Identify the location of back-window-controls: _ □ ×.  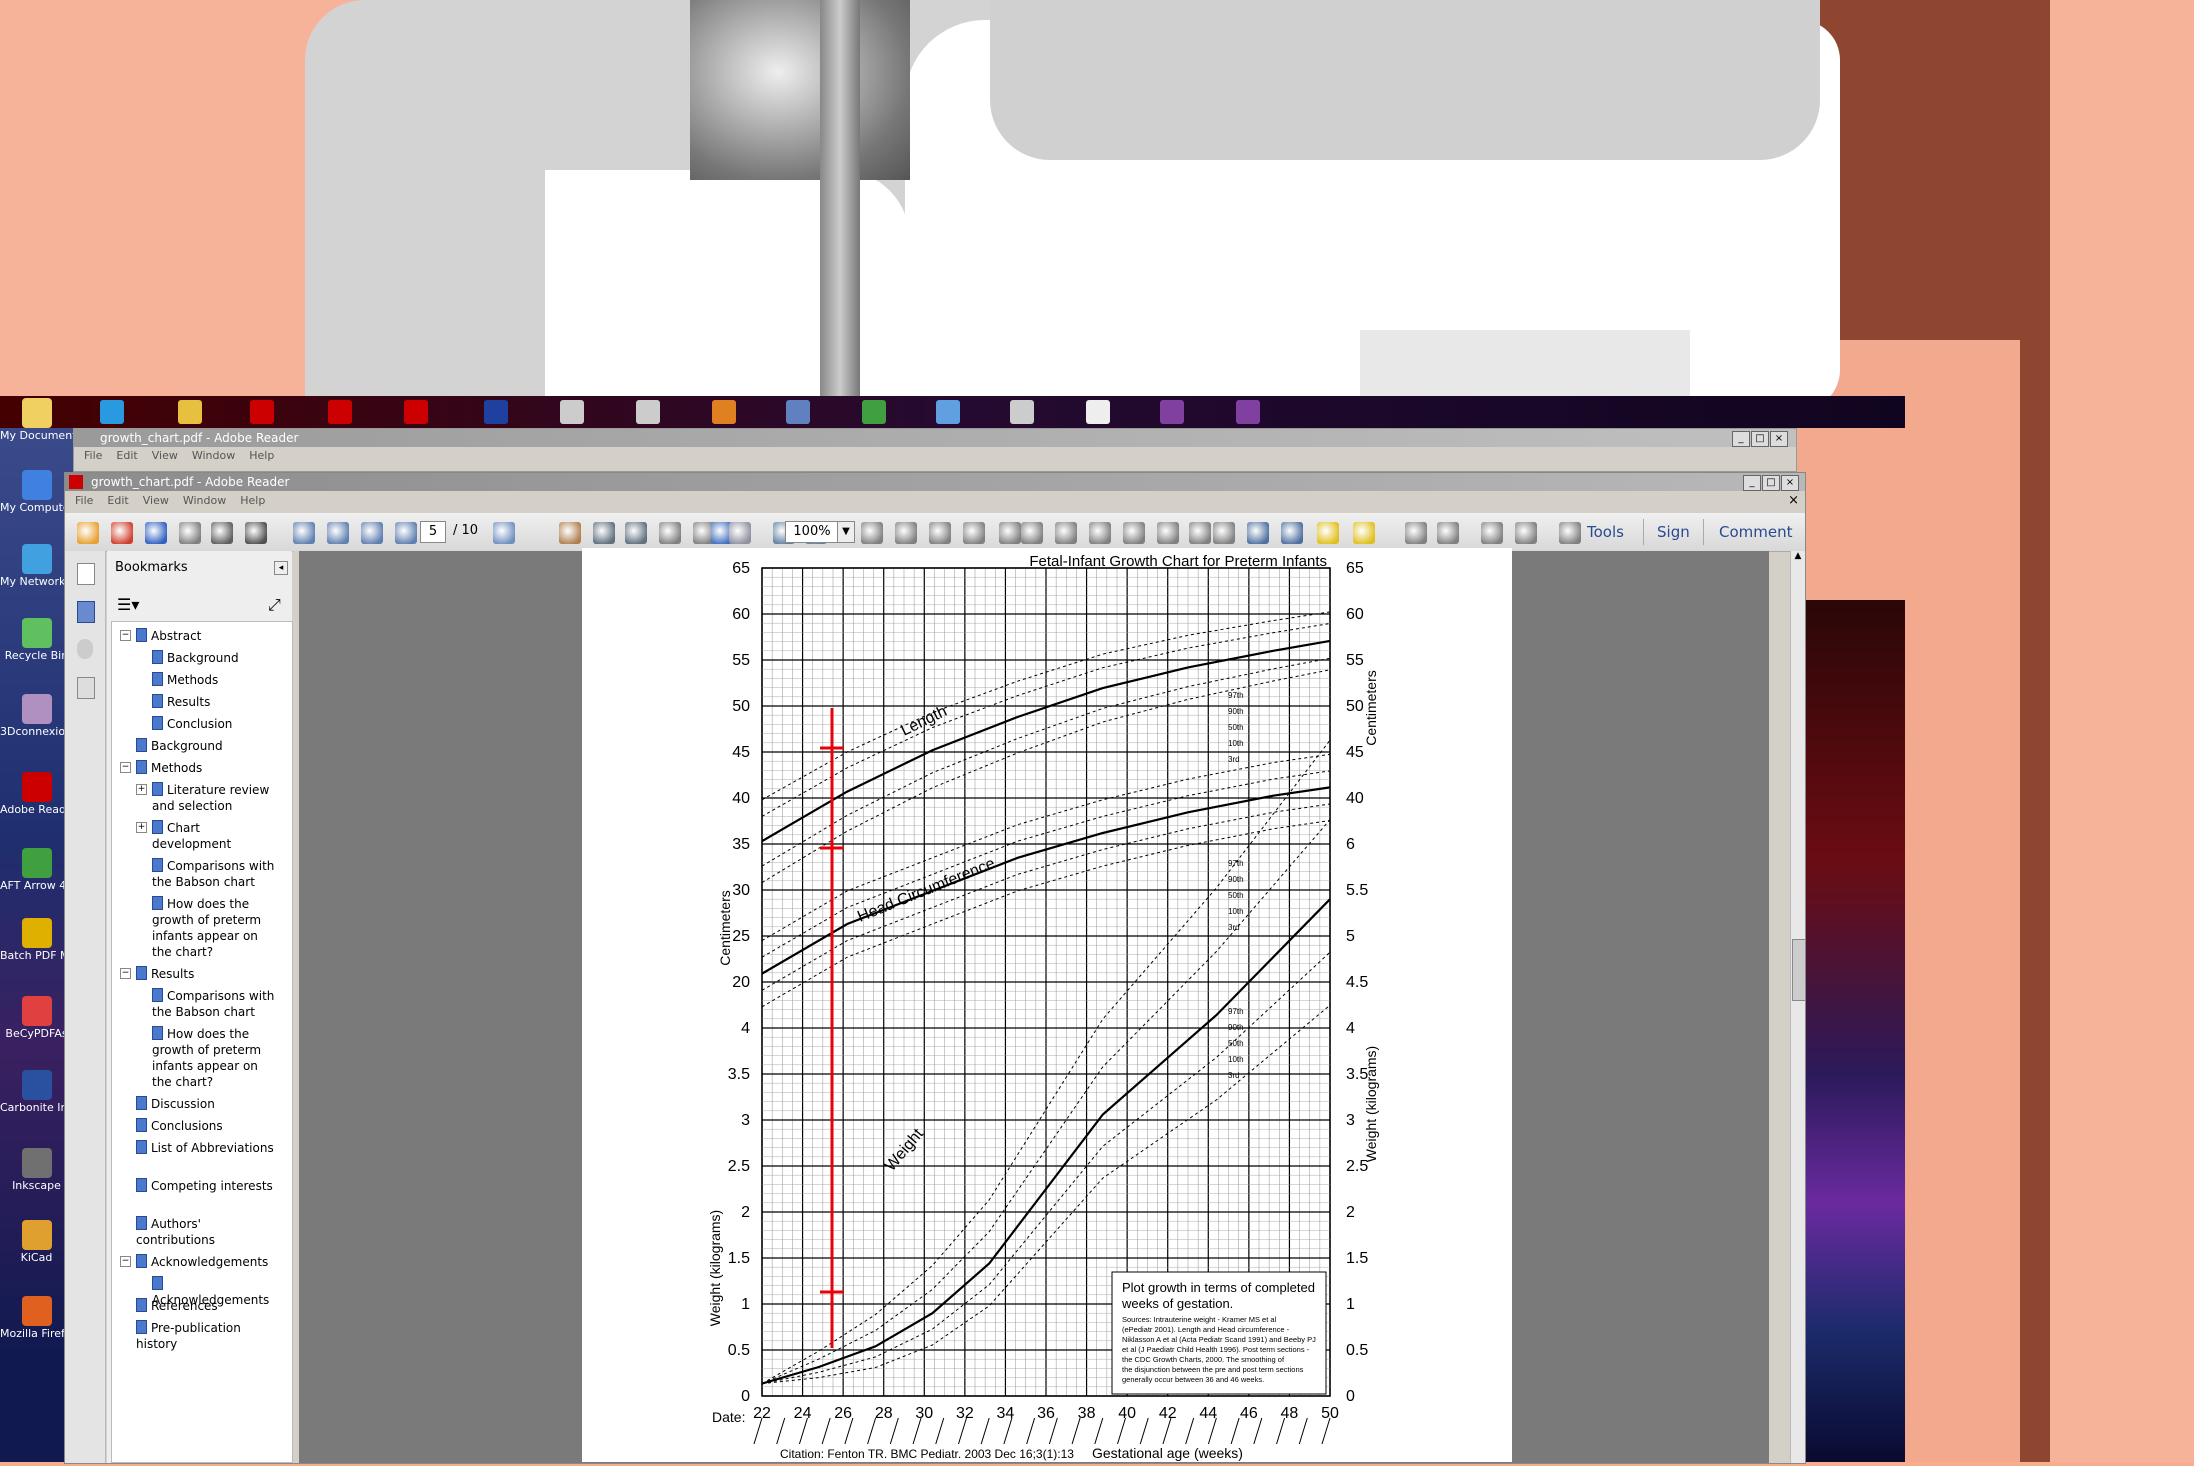
(1760, 439).